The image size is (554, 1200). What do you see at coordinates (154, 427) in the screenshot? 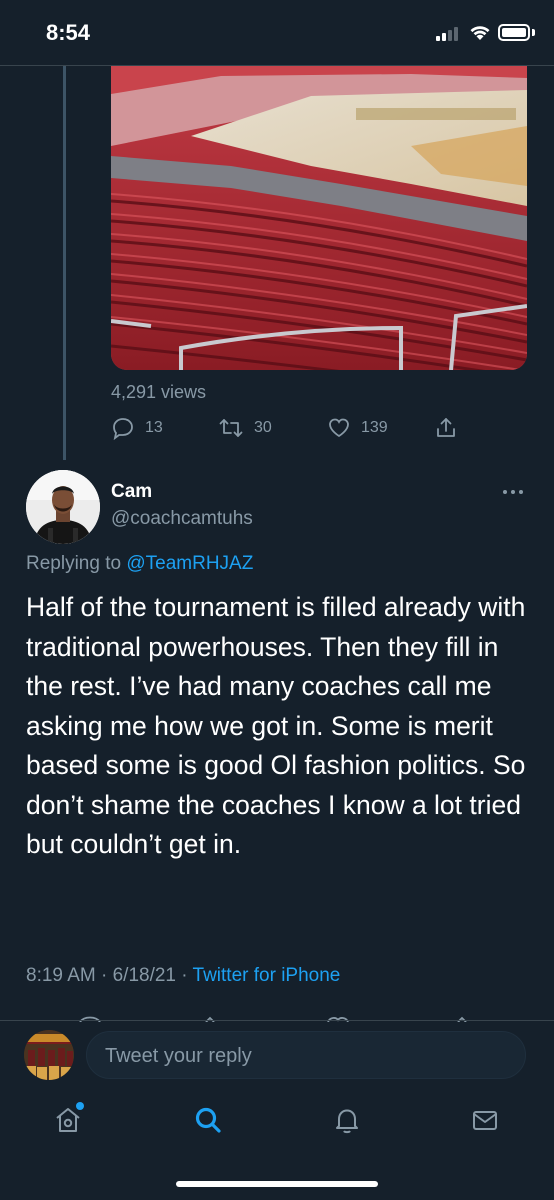
I see `reply-count: 13` at bounding box center [154, 427].